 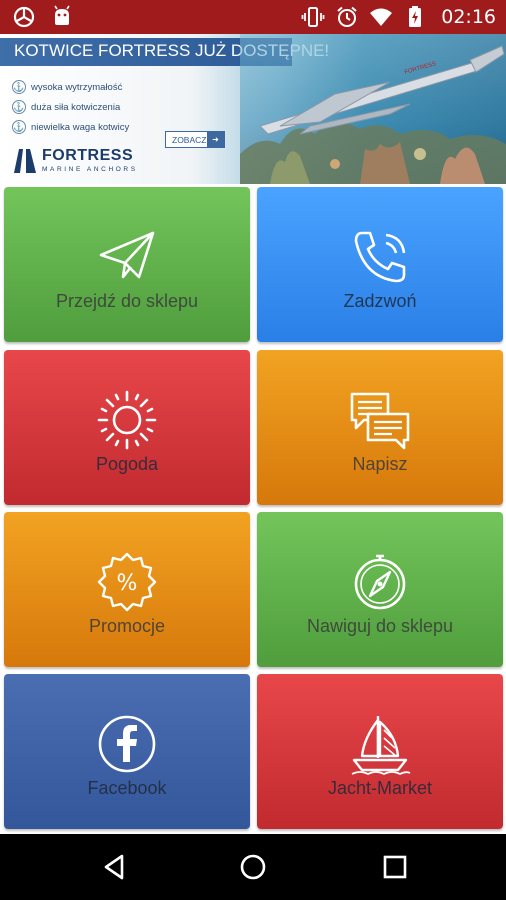 What do you see at coordinates (380, 257) in the screenshot?
I see `phone-icon` at bounding box center [380, 257].